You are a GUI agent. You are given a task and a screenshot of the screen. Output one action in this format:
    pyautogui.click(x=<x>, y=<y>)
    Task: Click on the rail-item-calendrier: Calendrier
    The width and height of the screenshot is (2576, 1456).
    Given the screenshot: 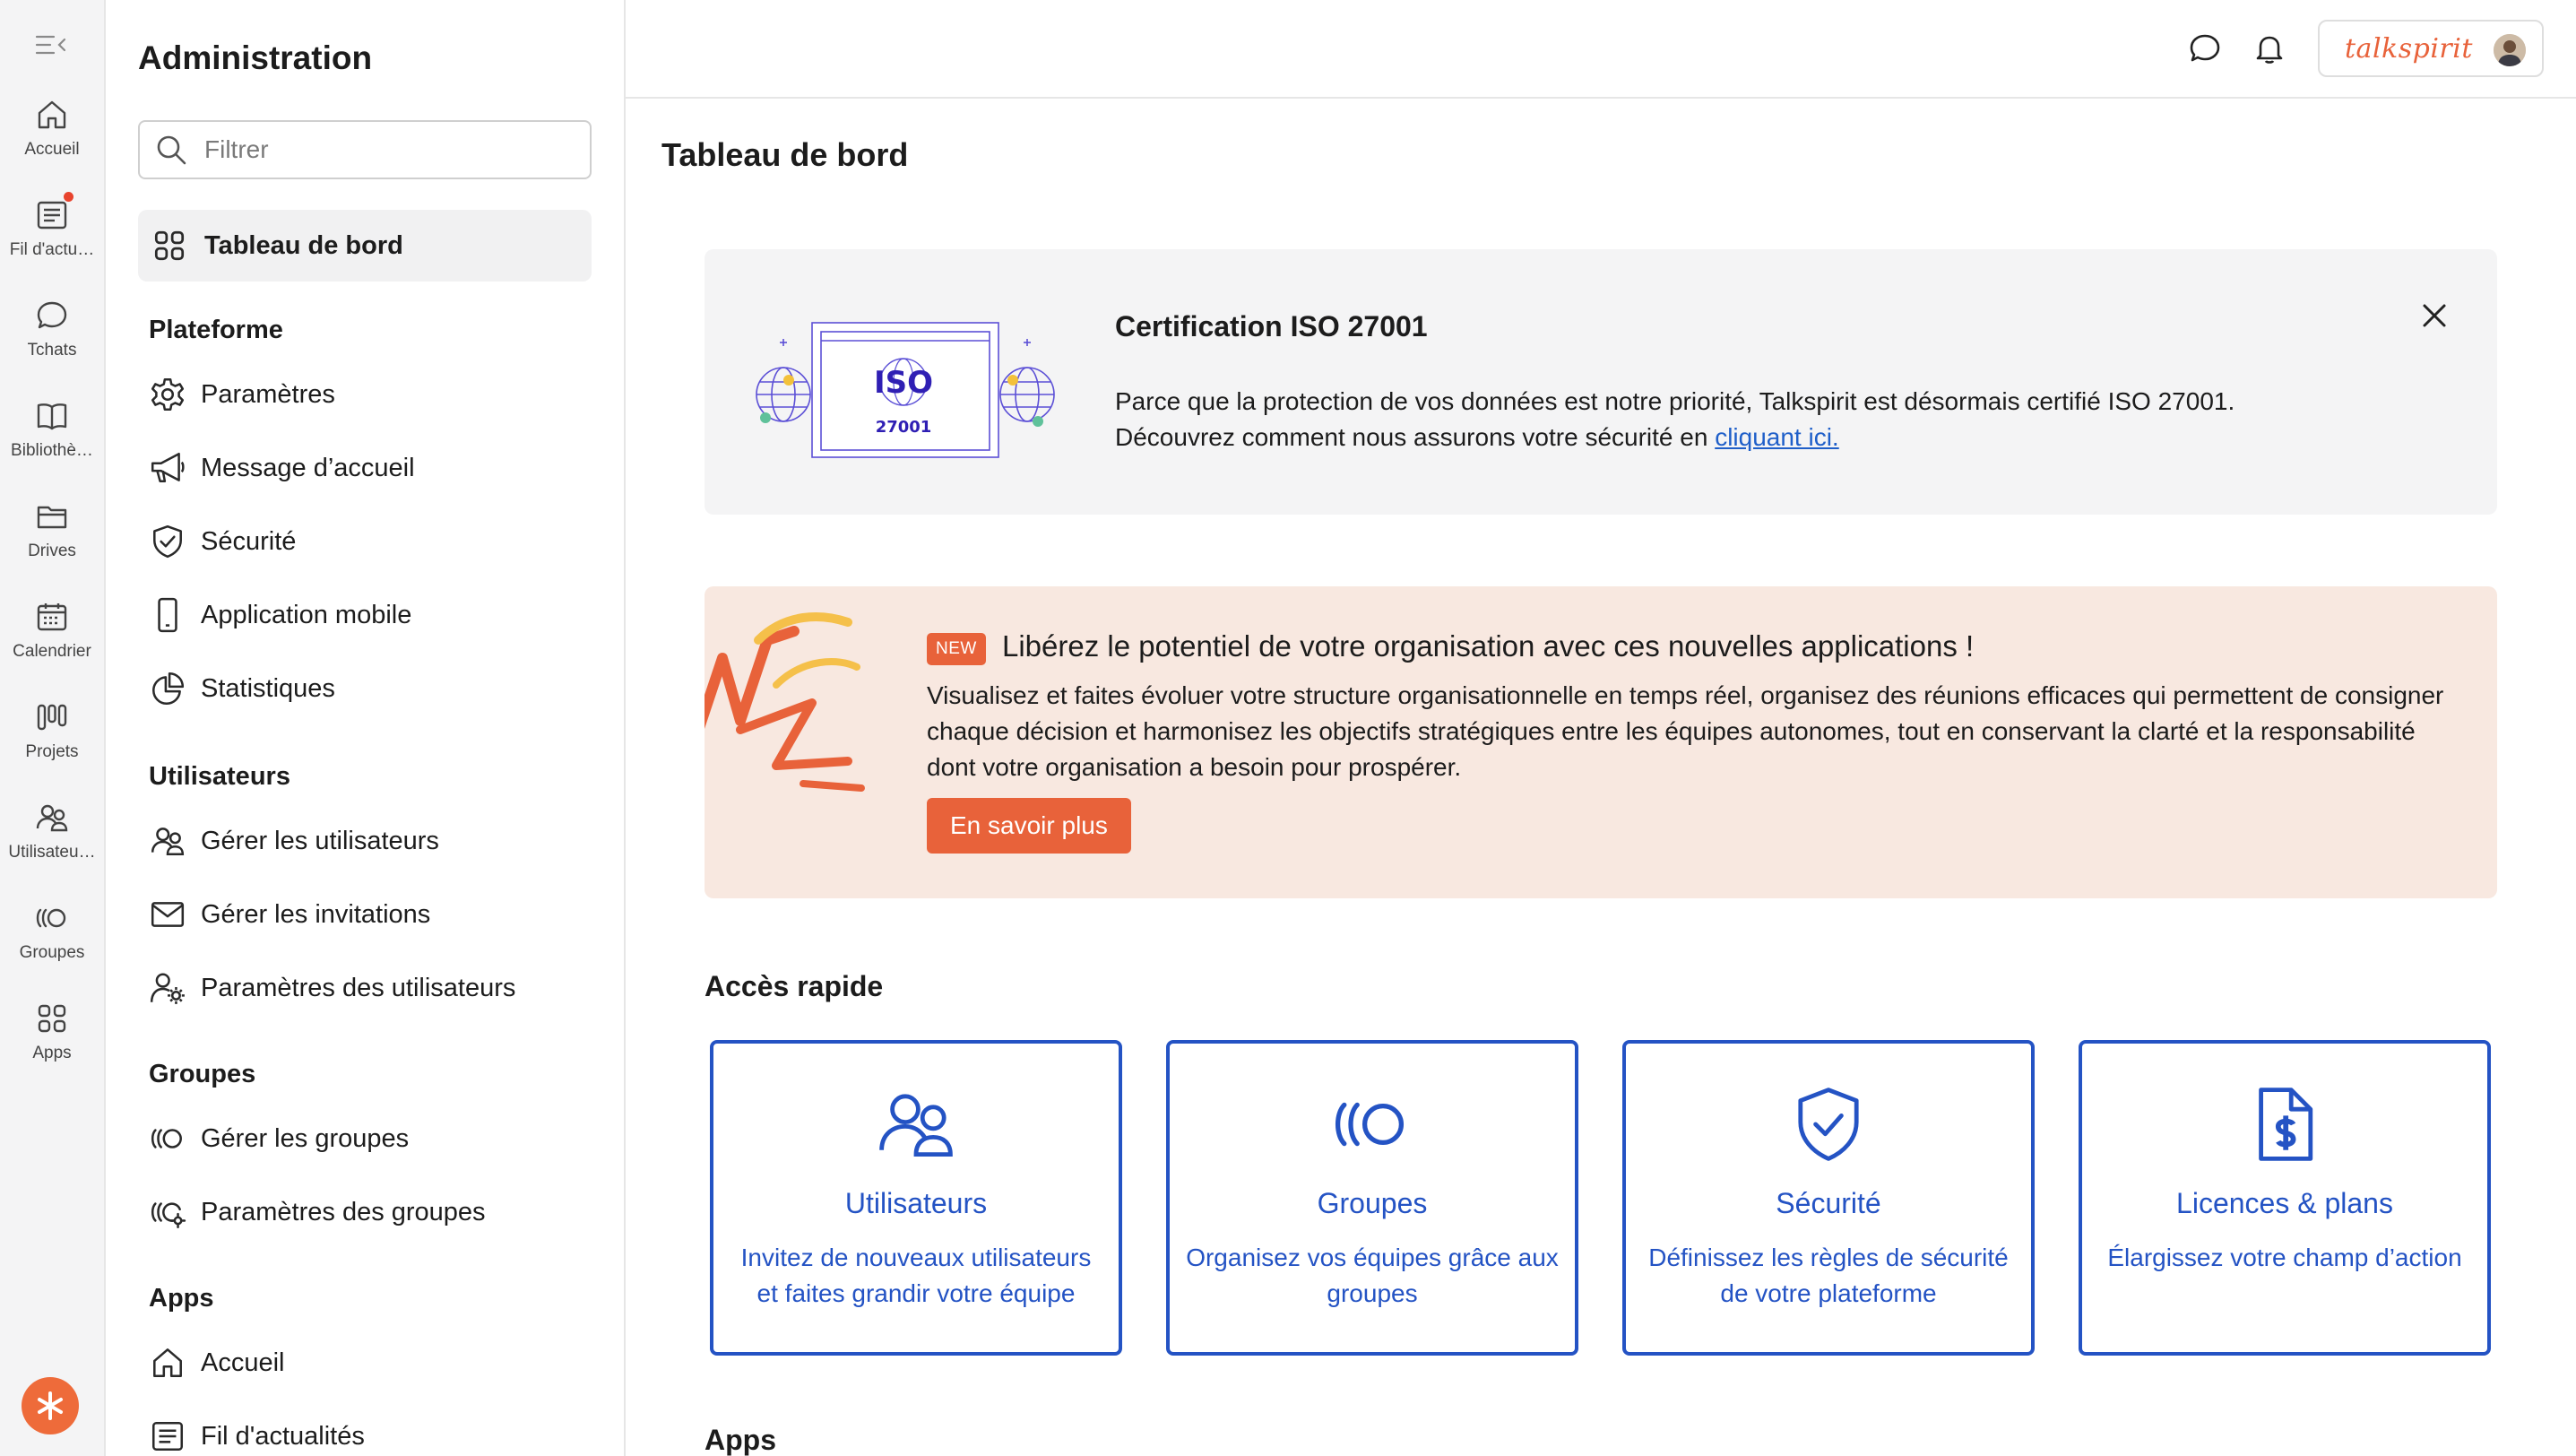 What is the action you would take?
    pyautogui.click(x=52, y=642)
    